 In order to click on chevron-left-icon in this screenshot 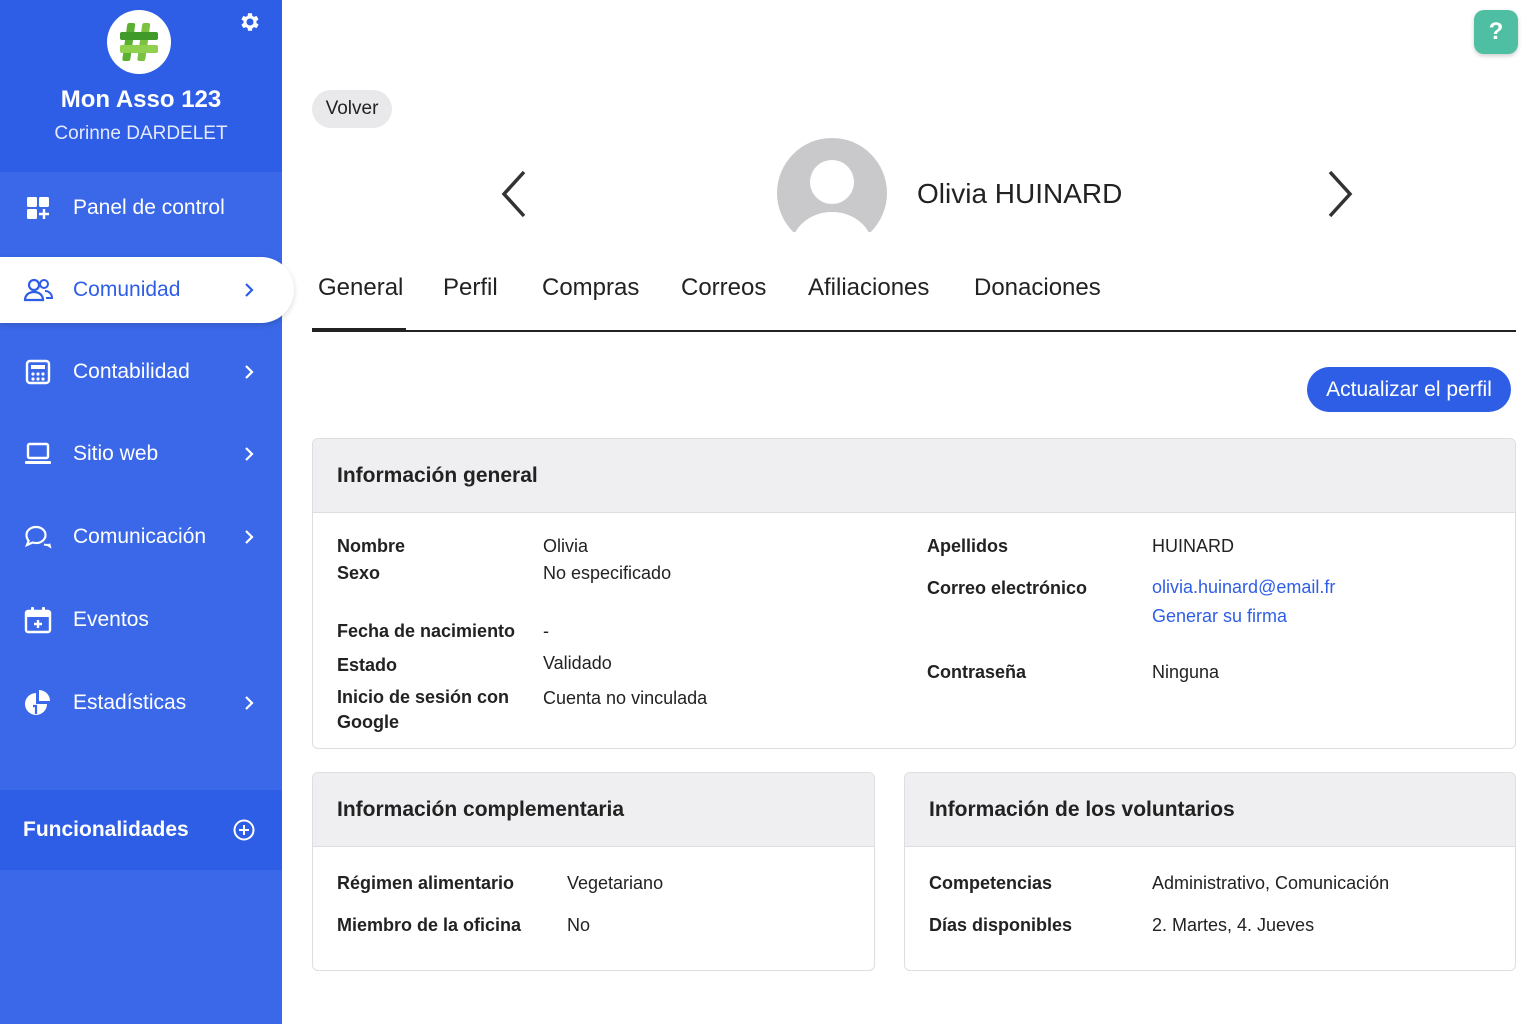, I will do `click(516, 194)`.